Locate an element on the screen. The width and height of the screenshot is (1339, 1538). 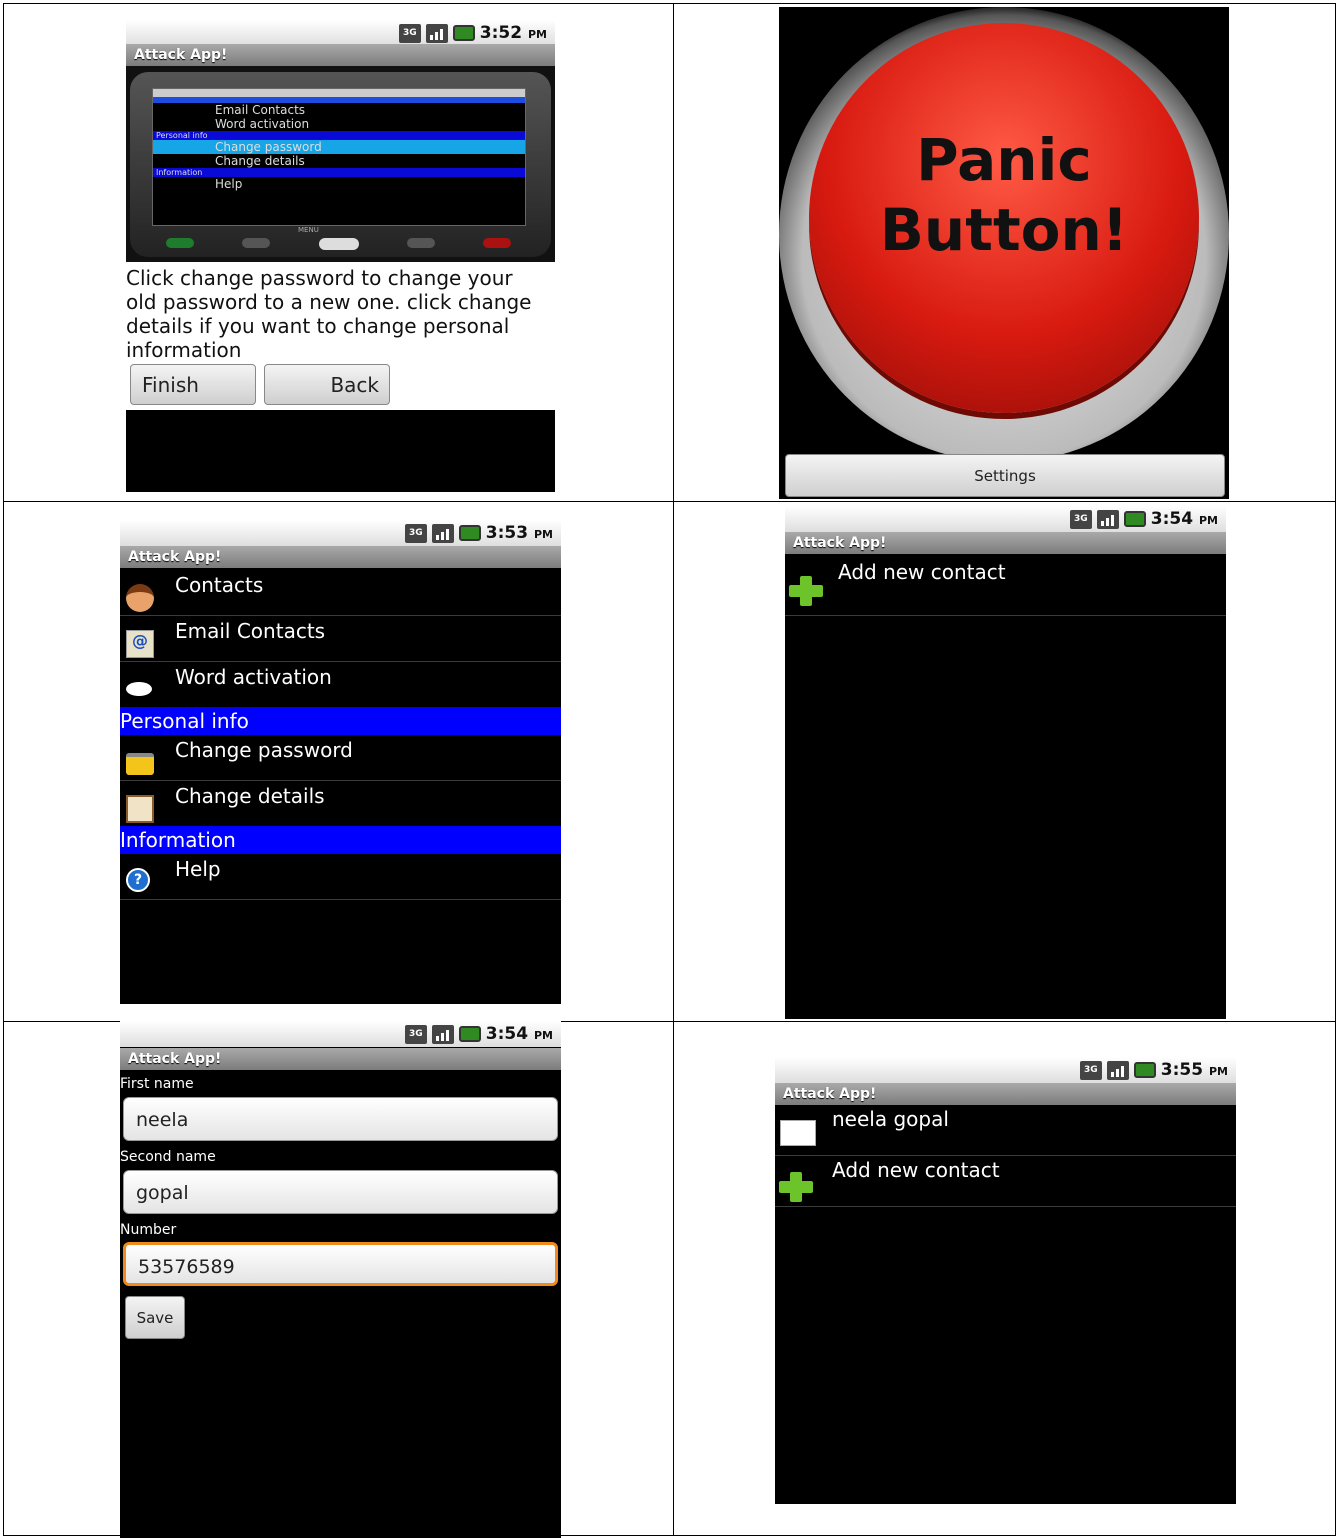
speech-bubble-icon is located at coordinates (139, 689).